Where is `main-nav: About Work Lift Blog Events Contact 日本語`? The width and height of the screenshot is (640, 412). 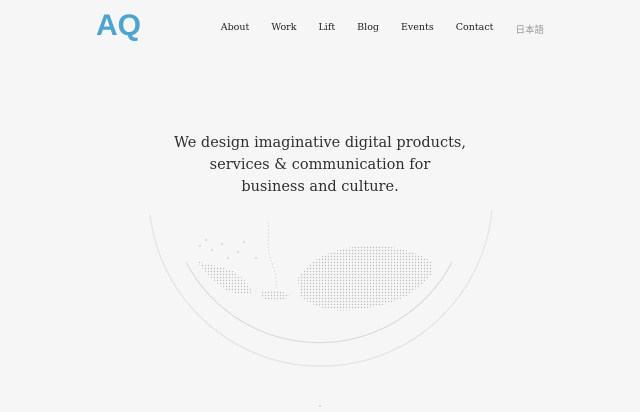
main-nav: About Work Lift Blog Events Contact 日本語 is located at coordinates (371, 29).